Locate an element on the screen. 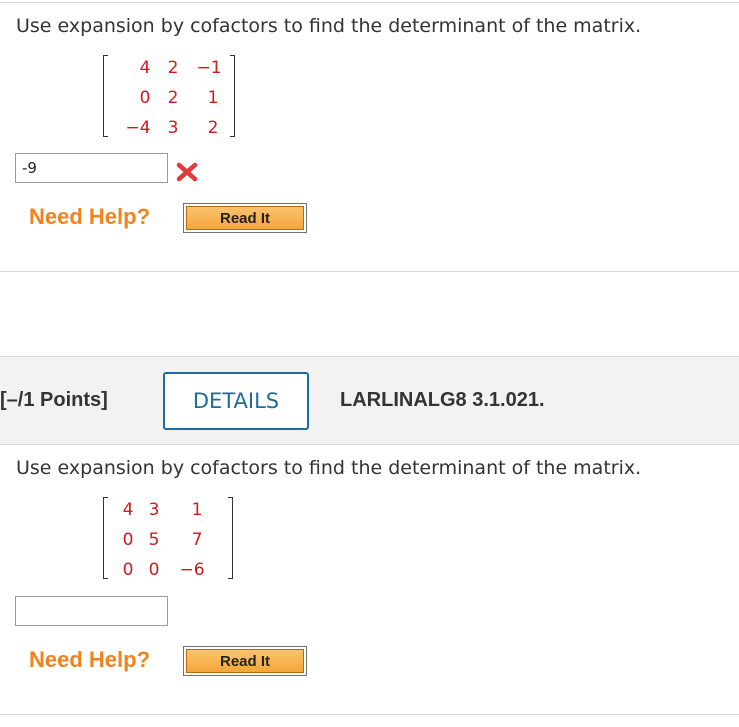 This screenshot has height=727, width=739. question1-read-it-button: Read It is located at coordinates (245, 218).